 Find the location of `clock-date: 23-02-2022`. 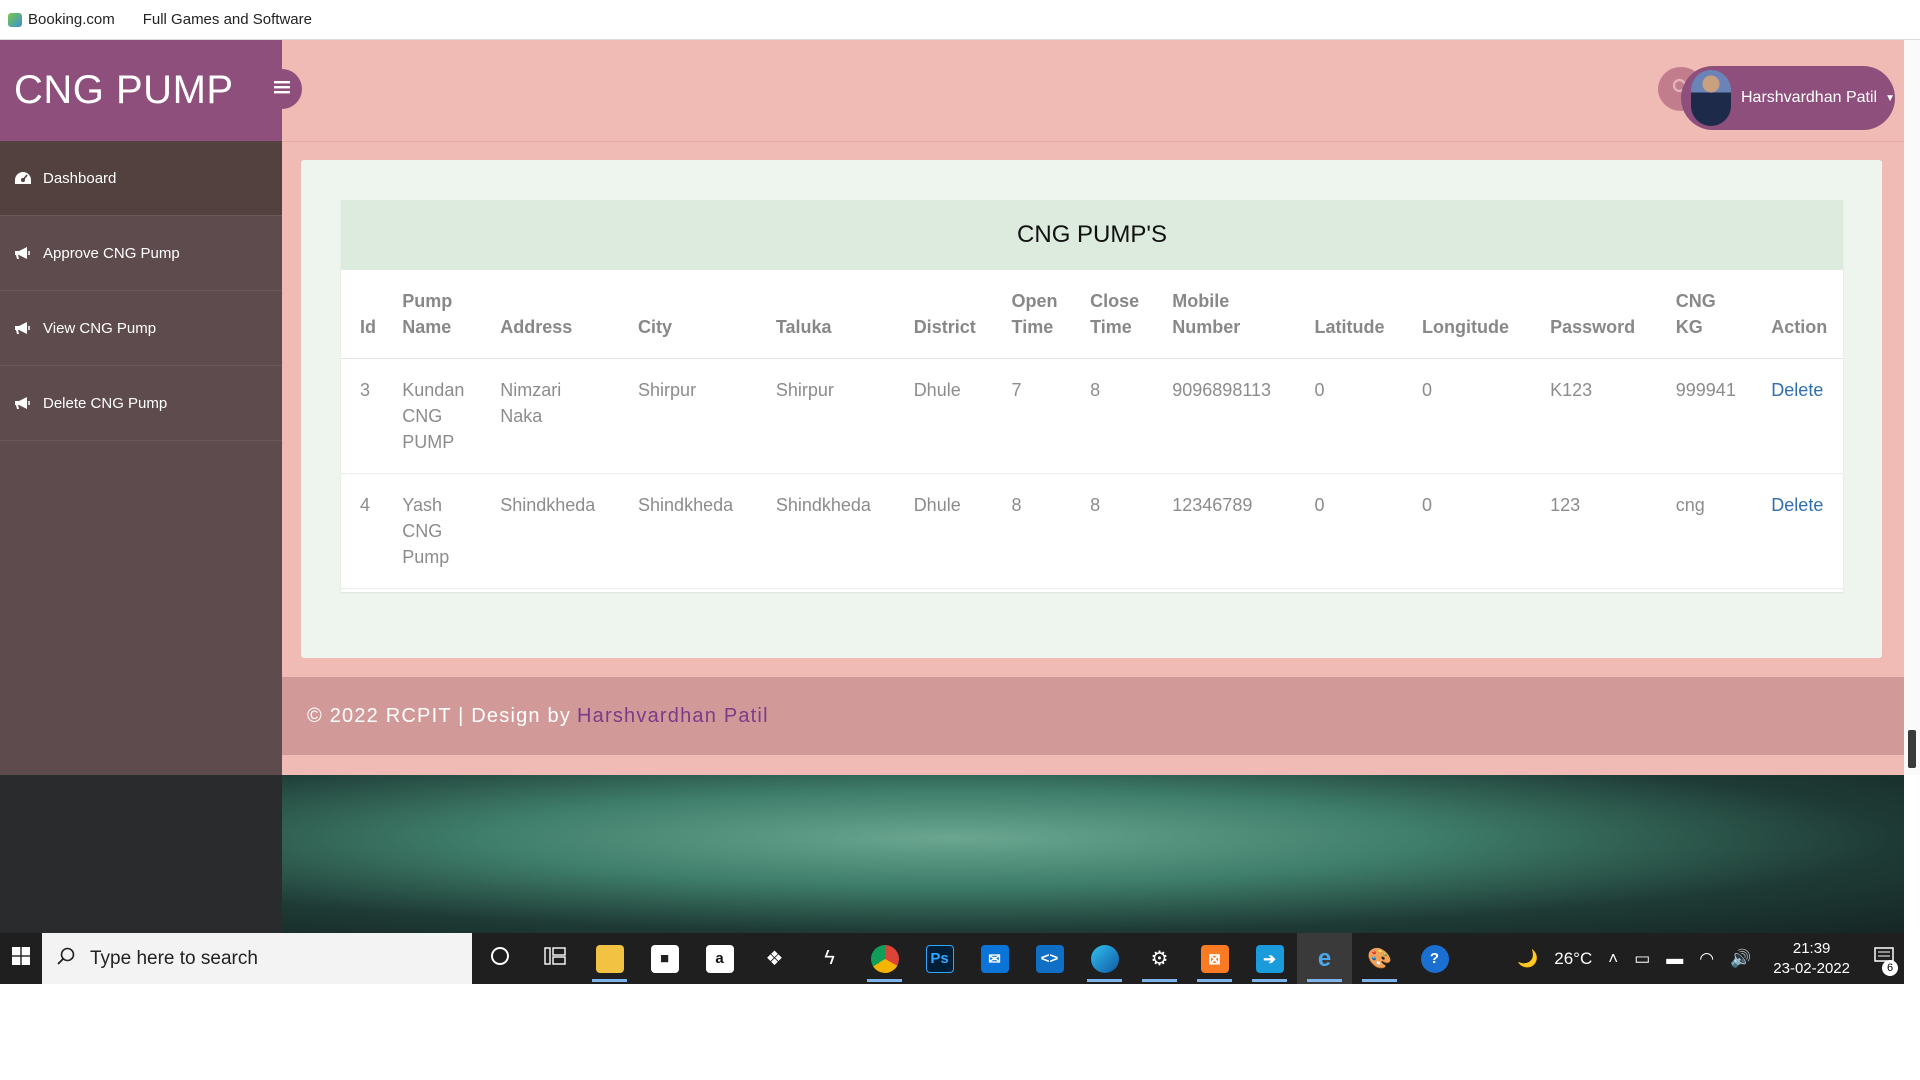

clock-date: 23-02-2022 is located at coordinates (1811, 968).